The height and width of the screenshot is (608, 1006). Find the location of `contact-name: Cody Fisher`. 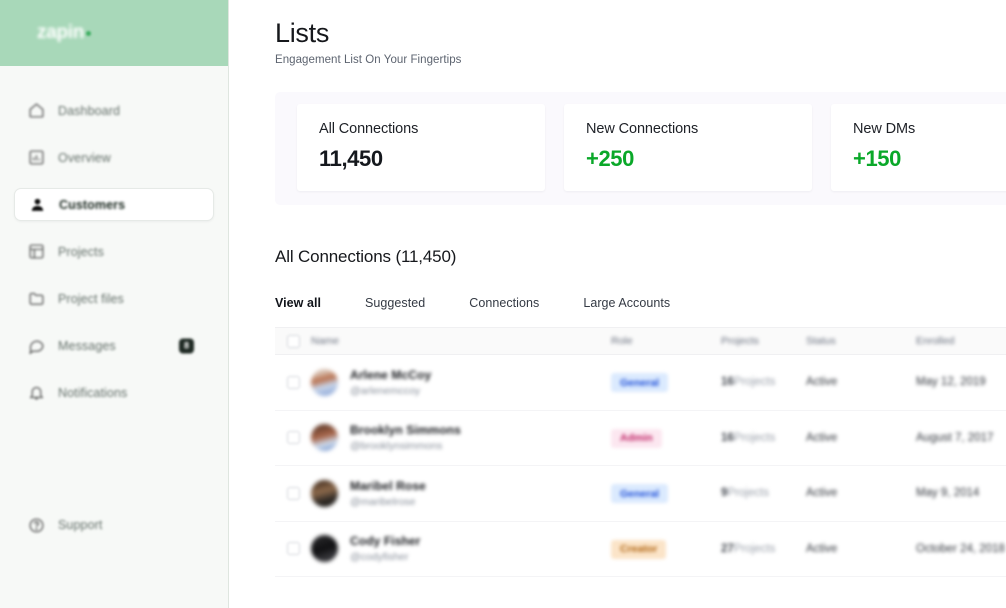

contact-name: Cody Fisher is located at coordinates (385, 541).